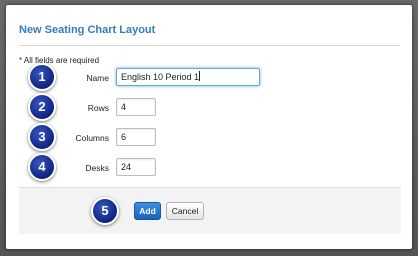 The image size is (418, 256). I want to click on desks-input: 24, so click(136, 167).